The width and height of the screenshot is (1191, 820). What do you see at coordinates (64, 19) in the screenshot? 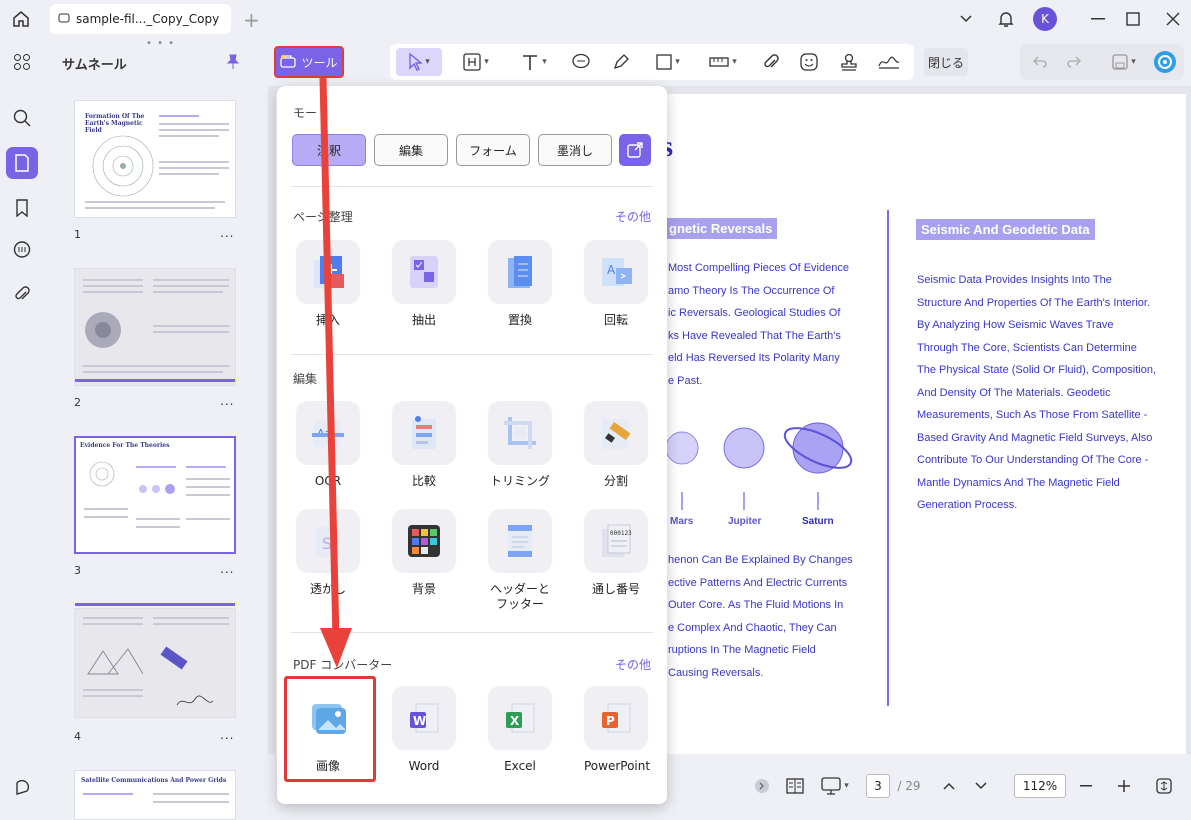
I see `comment-icon` at bounding box center [64, 19].